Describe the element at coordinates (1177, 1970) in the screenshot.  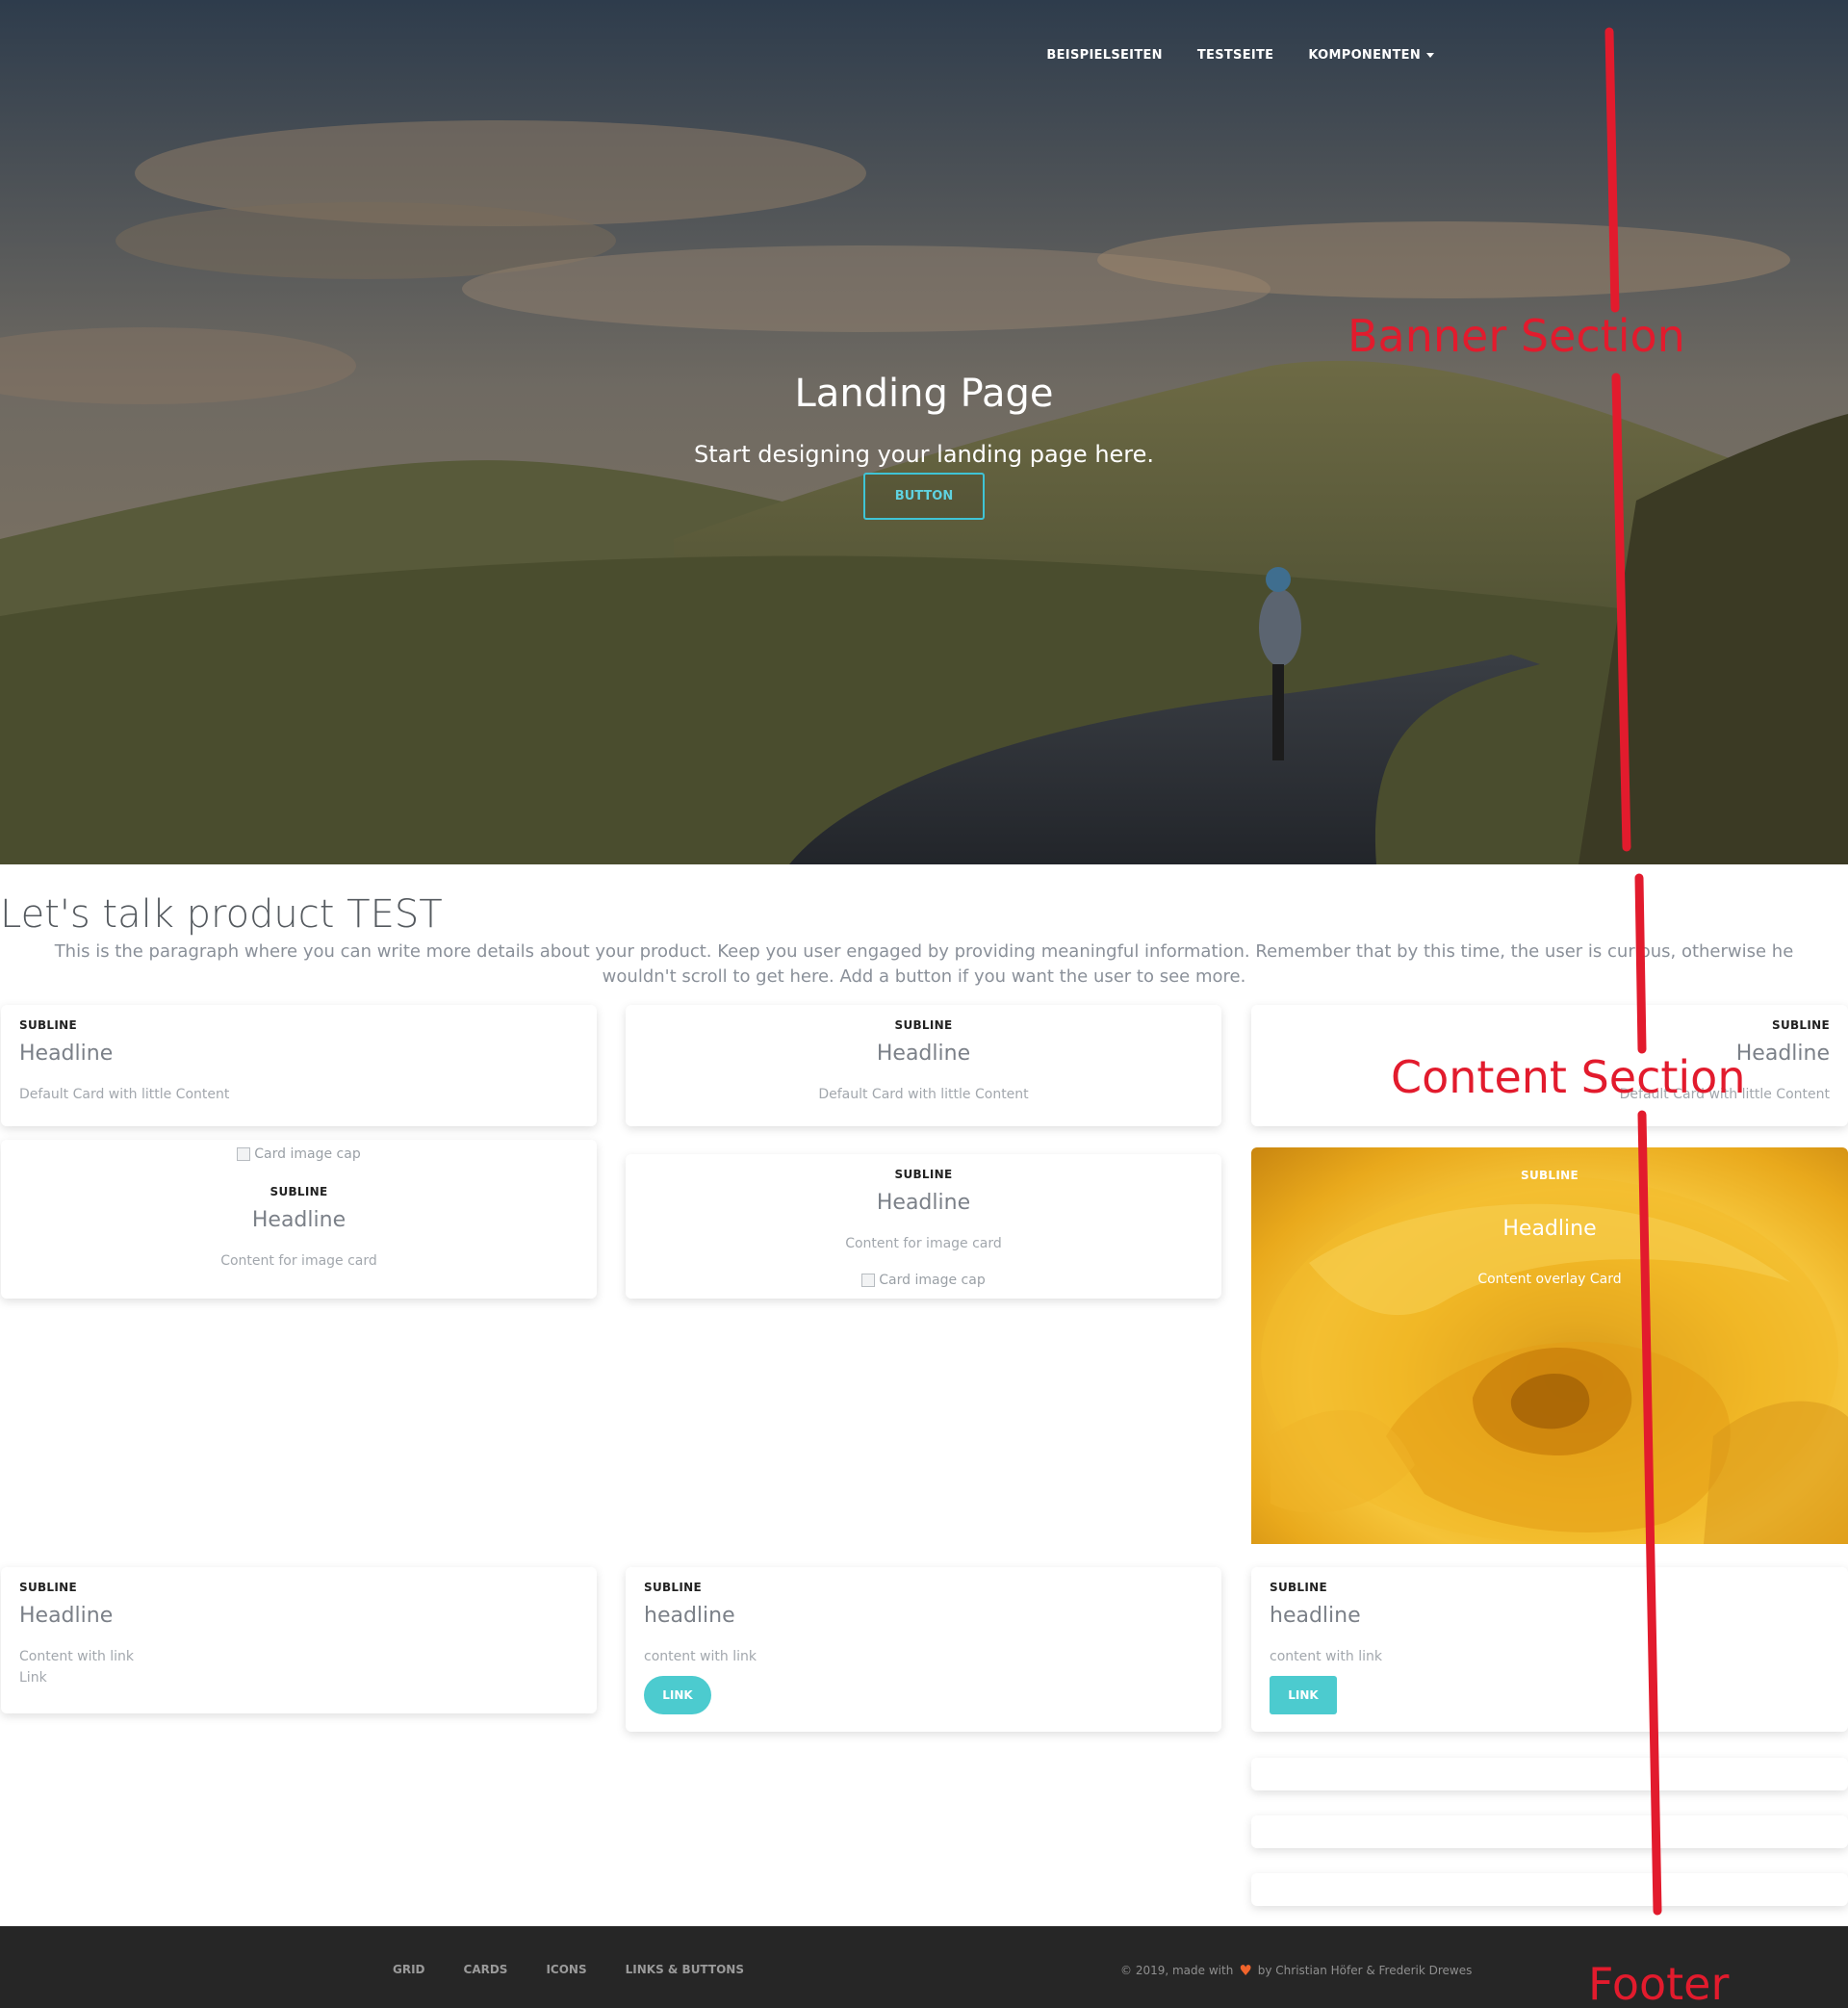
I see `credit-prefix: © 2019, made with` at that location.